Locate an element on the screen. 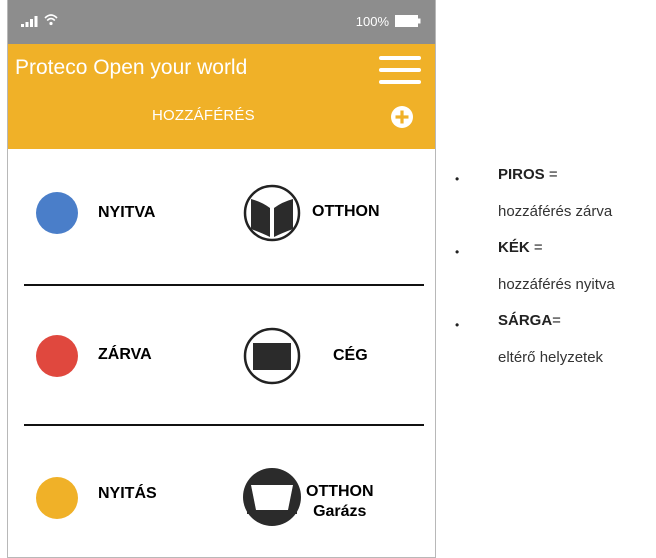  legend-key: KÉK = is located at coordinates (520, 247).